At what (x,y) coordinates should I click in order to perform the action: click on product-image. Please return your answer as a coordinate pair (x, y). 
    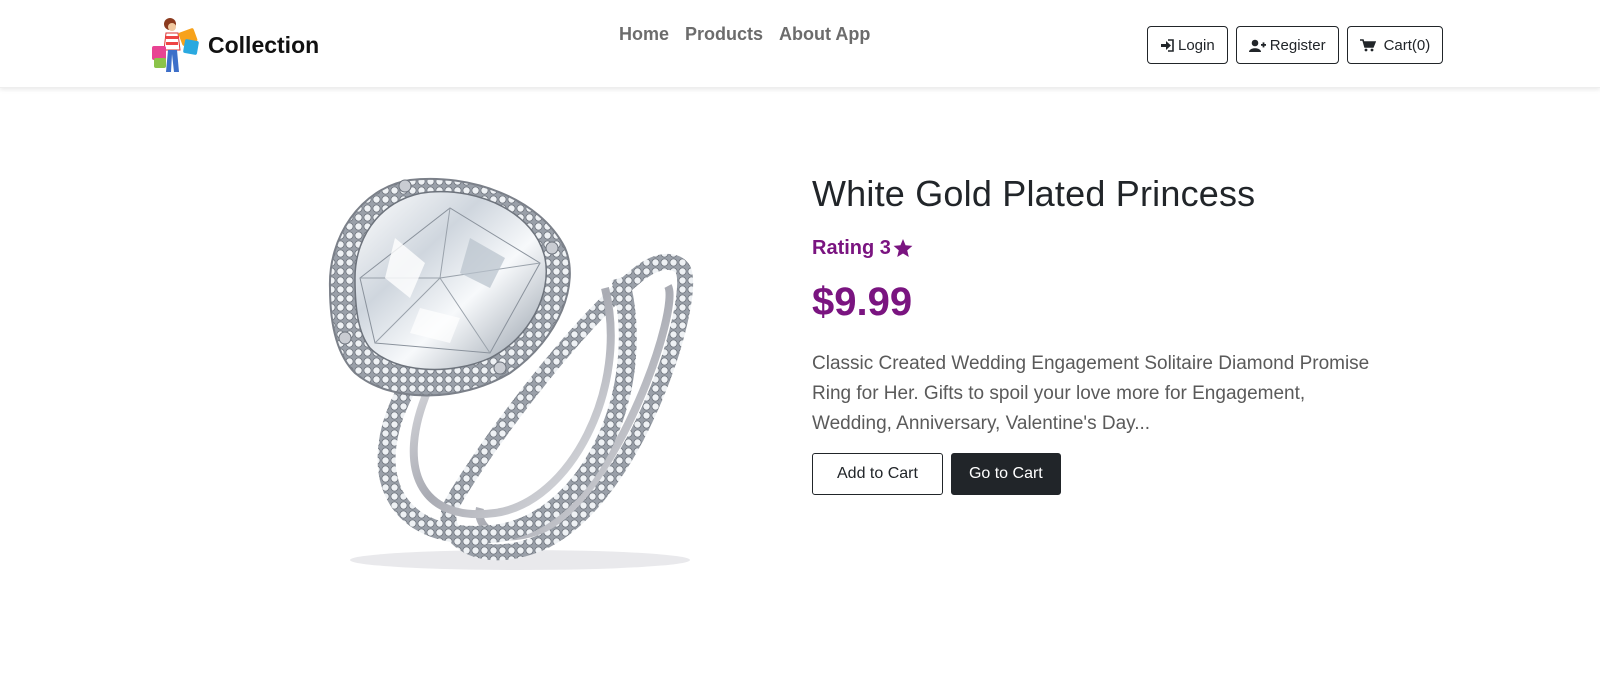
    Looking at the image, I should click on (505, 371).